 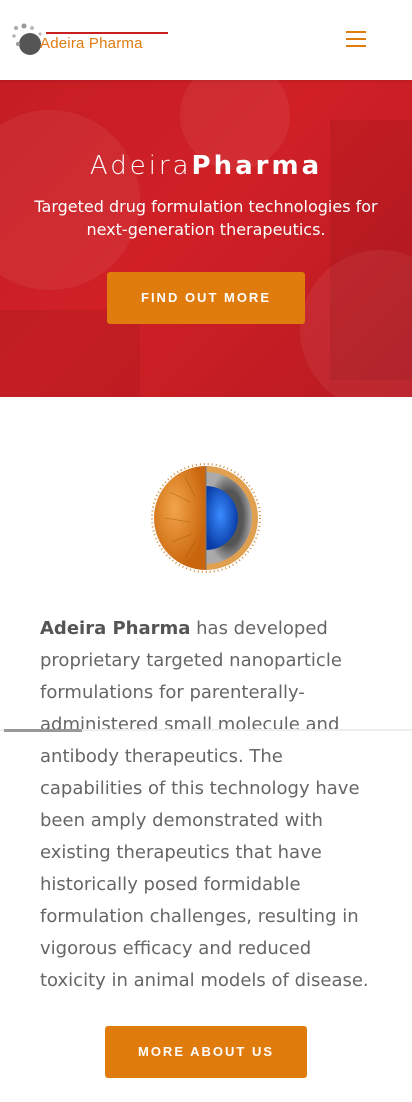 What do you see at coordinates (257, 166) in the screenshot?
I see `hero-title-bold: Pharma` at bounding box center [257, 166].